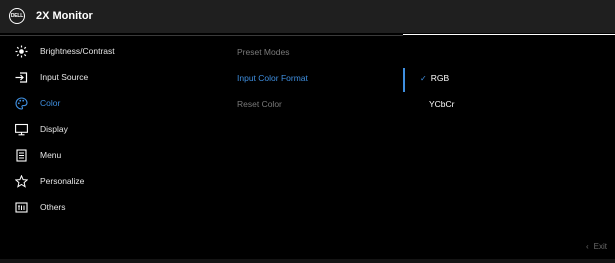 The width and height of the screenshot is (615, 263). Describe the element at coordinates (21, 51) in the screenshot. I see `brightness-icon` at that location.